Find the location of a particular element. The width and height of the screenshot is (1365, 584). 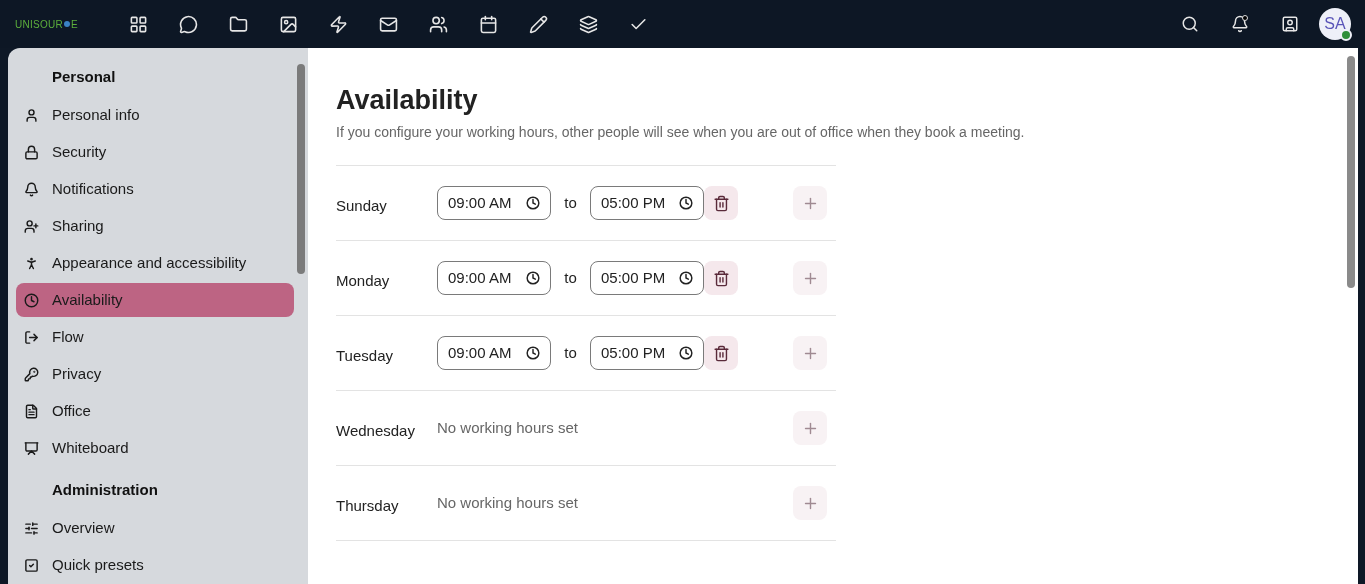

sidebar-item: Sharing is located at coordinates (155, 226).